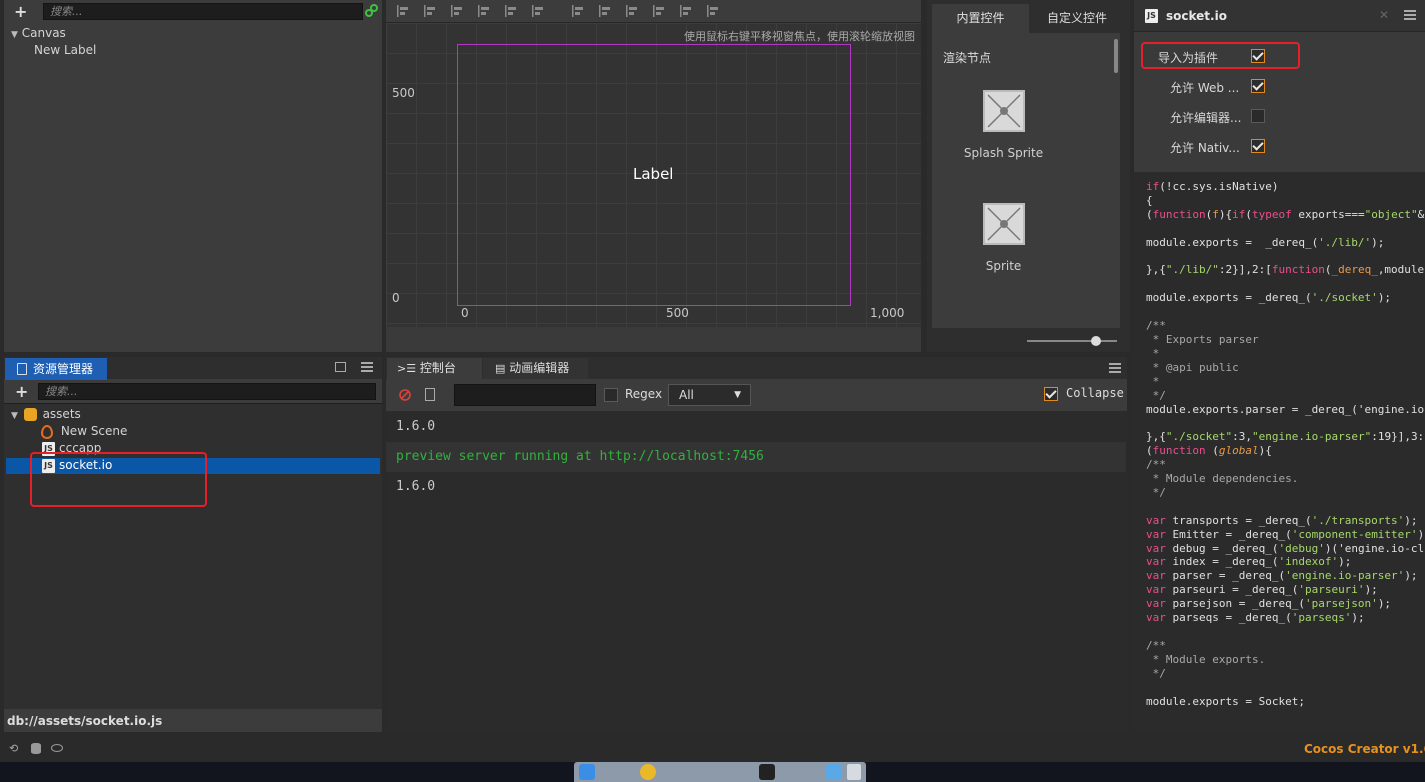  What do you see at coordinates (611, 395) in the screenshot?
I see `regex-checkbox` at bounding box center [611, 395].